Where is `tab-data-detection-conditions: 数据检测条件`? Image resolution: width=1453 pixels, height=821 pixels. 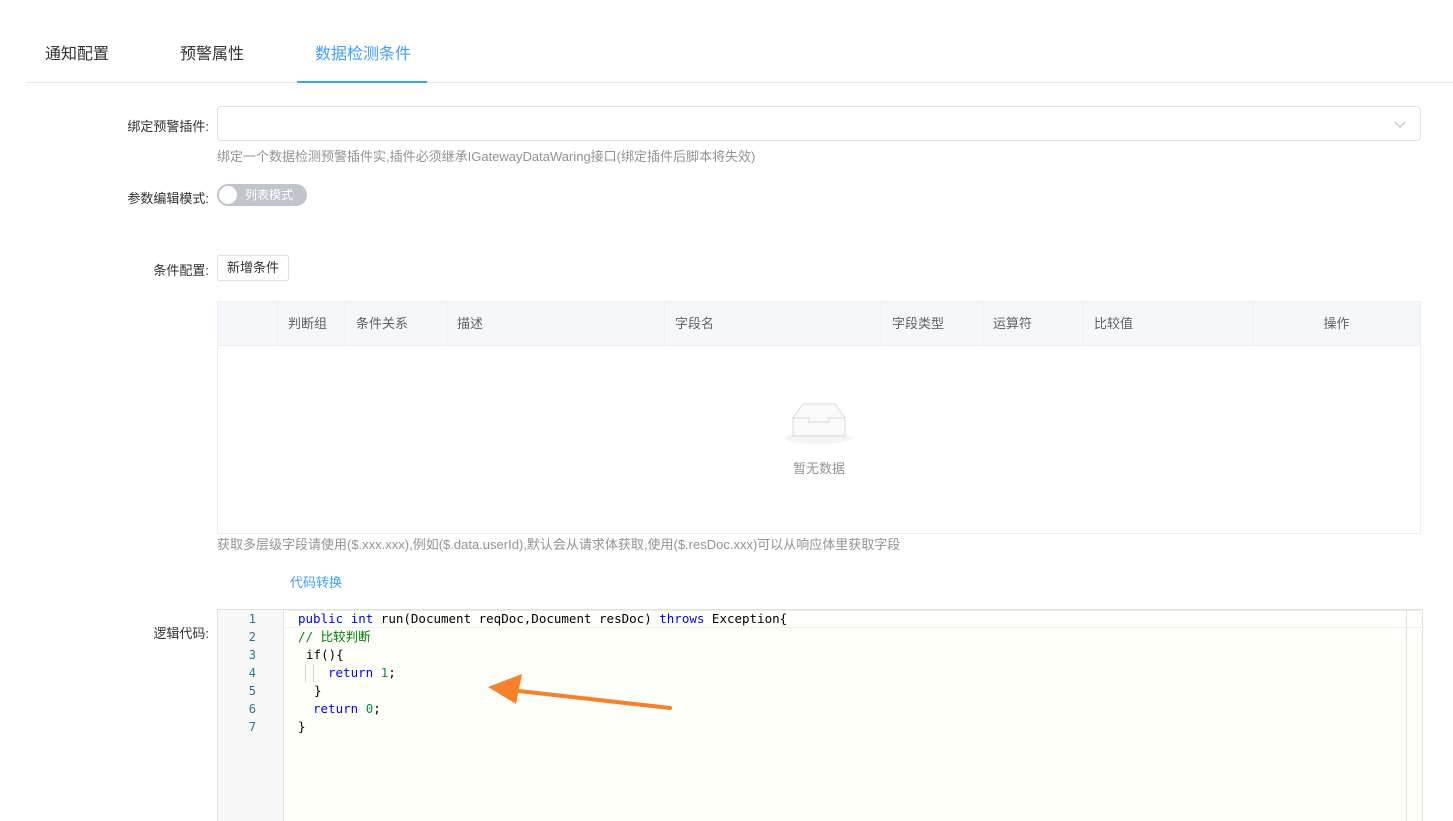
tab-data-detection-conditions: 数据检测条件 is located at coordinates (363, 63).